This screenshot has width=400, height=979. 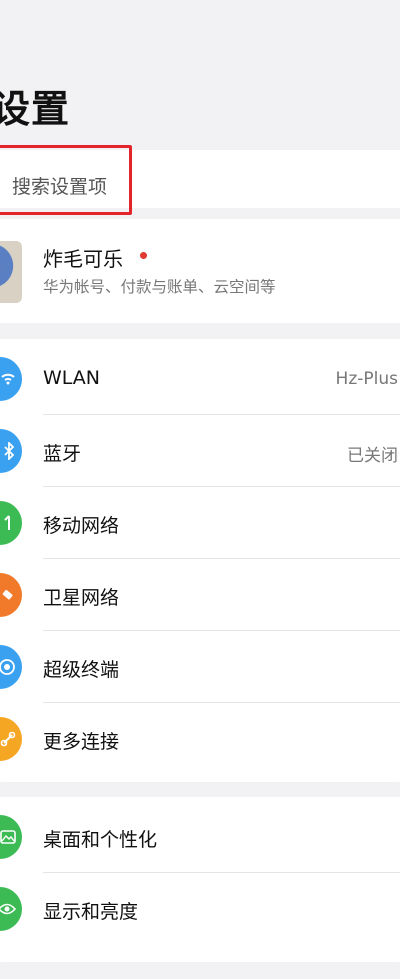 I want to click on settings-item-display-brightness: 显示和亮度, so click(x=200, y=909).